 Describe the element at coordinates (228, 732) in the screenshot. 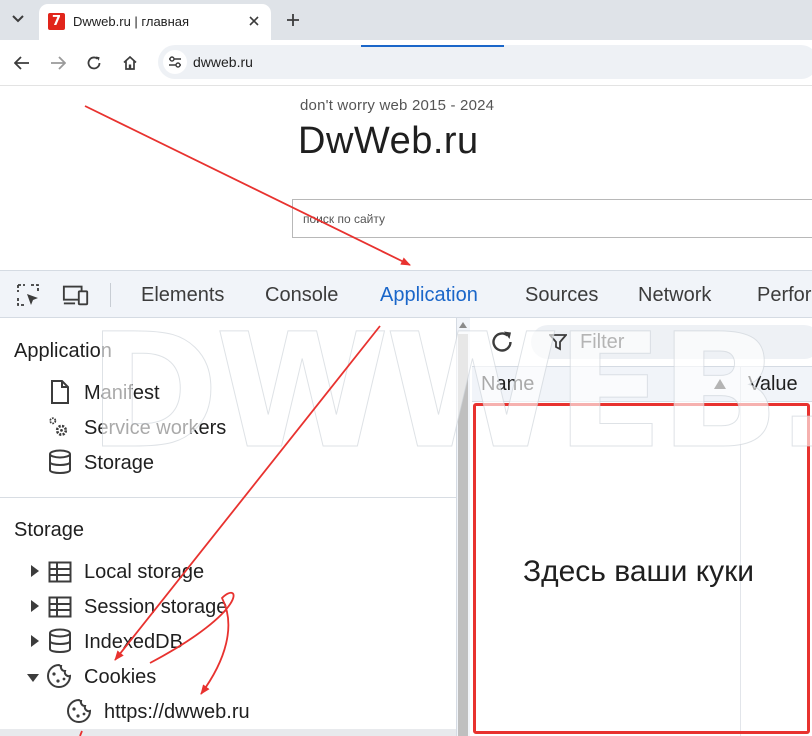

I see `sidebar-selection-highlight` at that location.